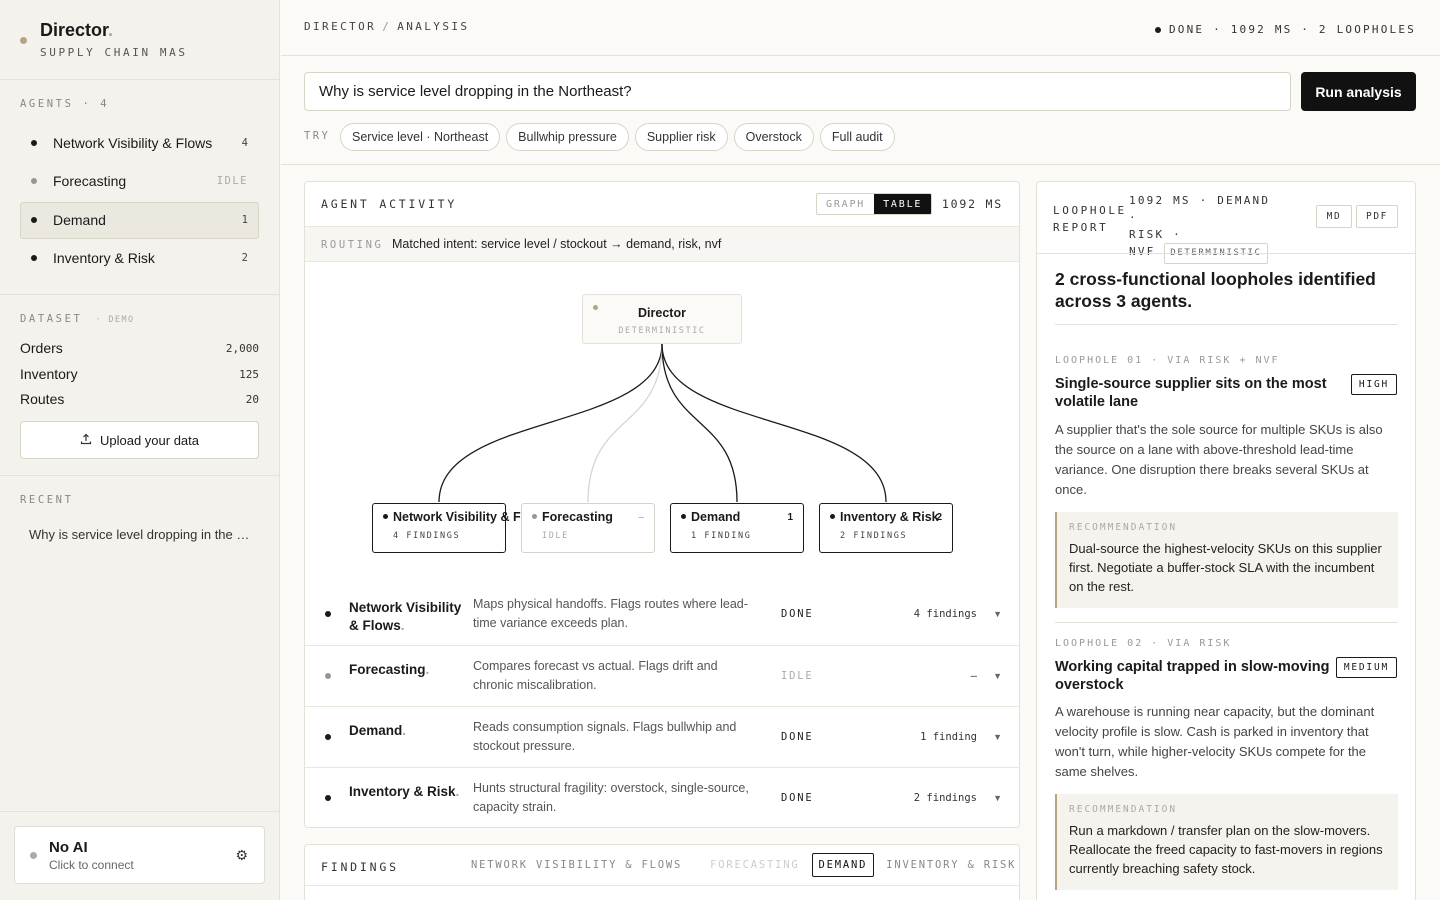 This screenshot has width=1440, height=900. Describe the element at coordinates (797, 676) in the screenshot. I see `agent-status: IDLE` at that location.